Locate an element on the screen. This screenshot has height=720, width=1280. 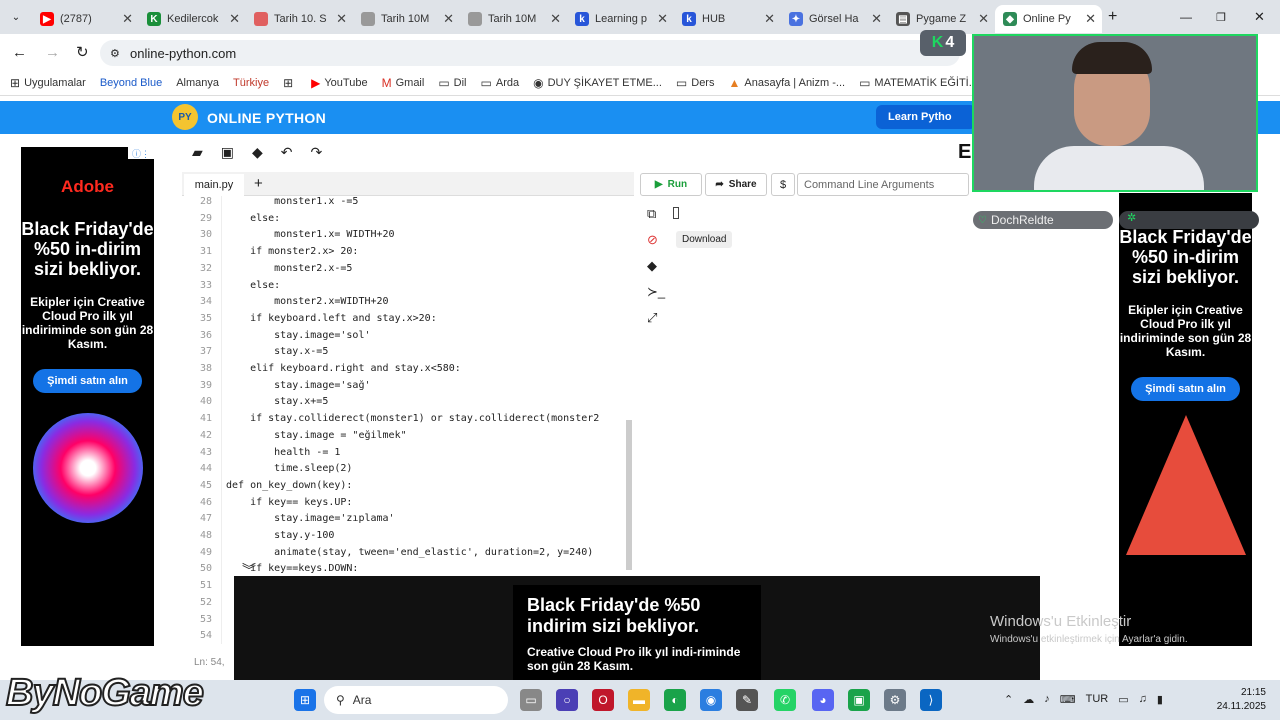
taskbar-search: ⚲ Ara is located at coordinates (416, 700).